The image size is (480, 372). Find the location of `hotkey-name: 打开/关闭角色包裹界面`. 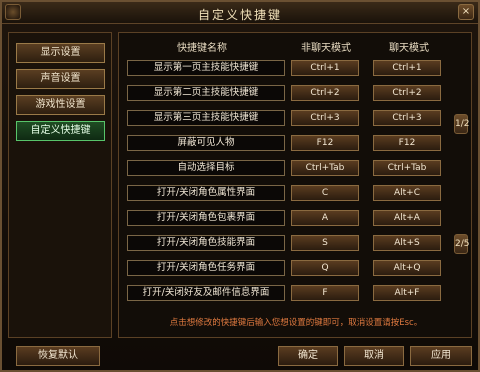

hotkey-name: 打开/关闭角色包裹界面 is located at coordinates (206, 218).